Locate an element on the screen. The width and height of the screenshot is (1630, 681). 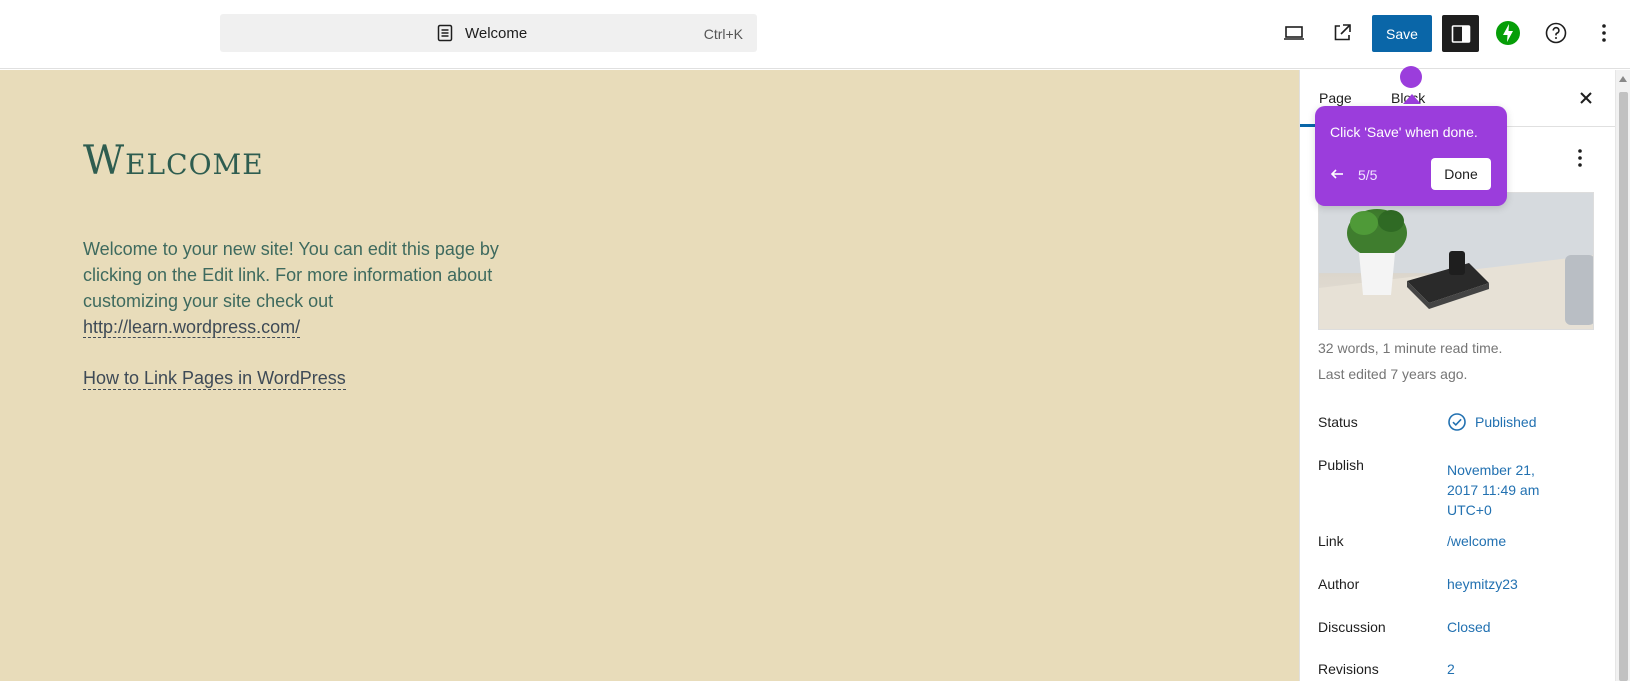
close-icon is located at coordinates (1586, 98).